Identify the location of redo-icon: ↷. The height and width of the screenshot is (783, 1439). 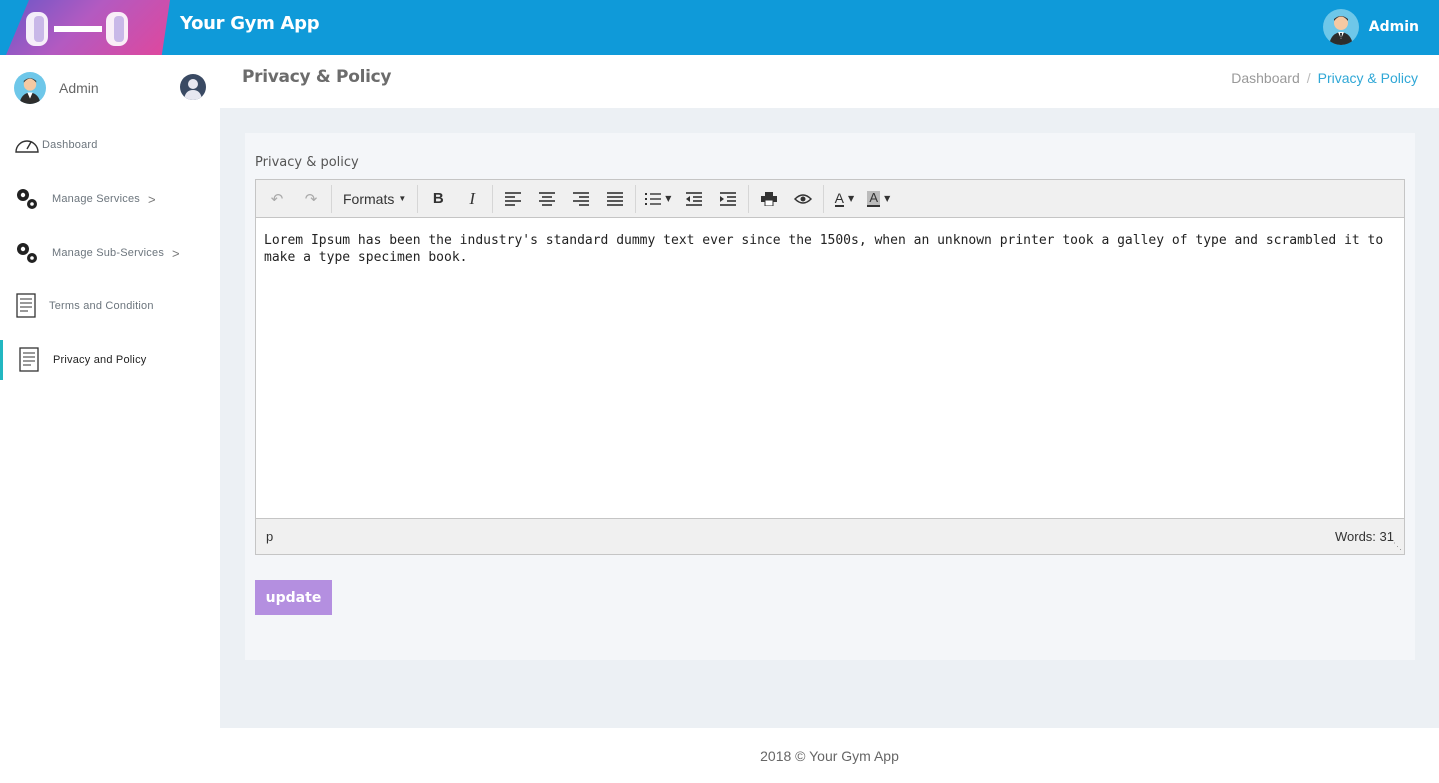
(311, 199).